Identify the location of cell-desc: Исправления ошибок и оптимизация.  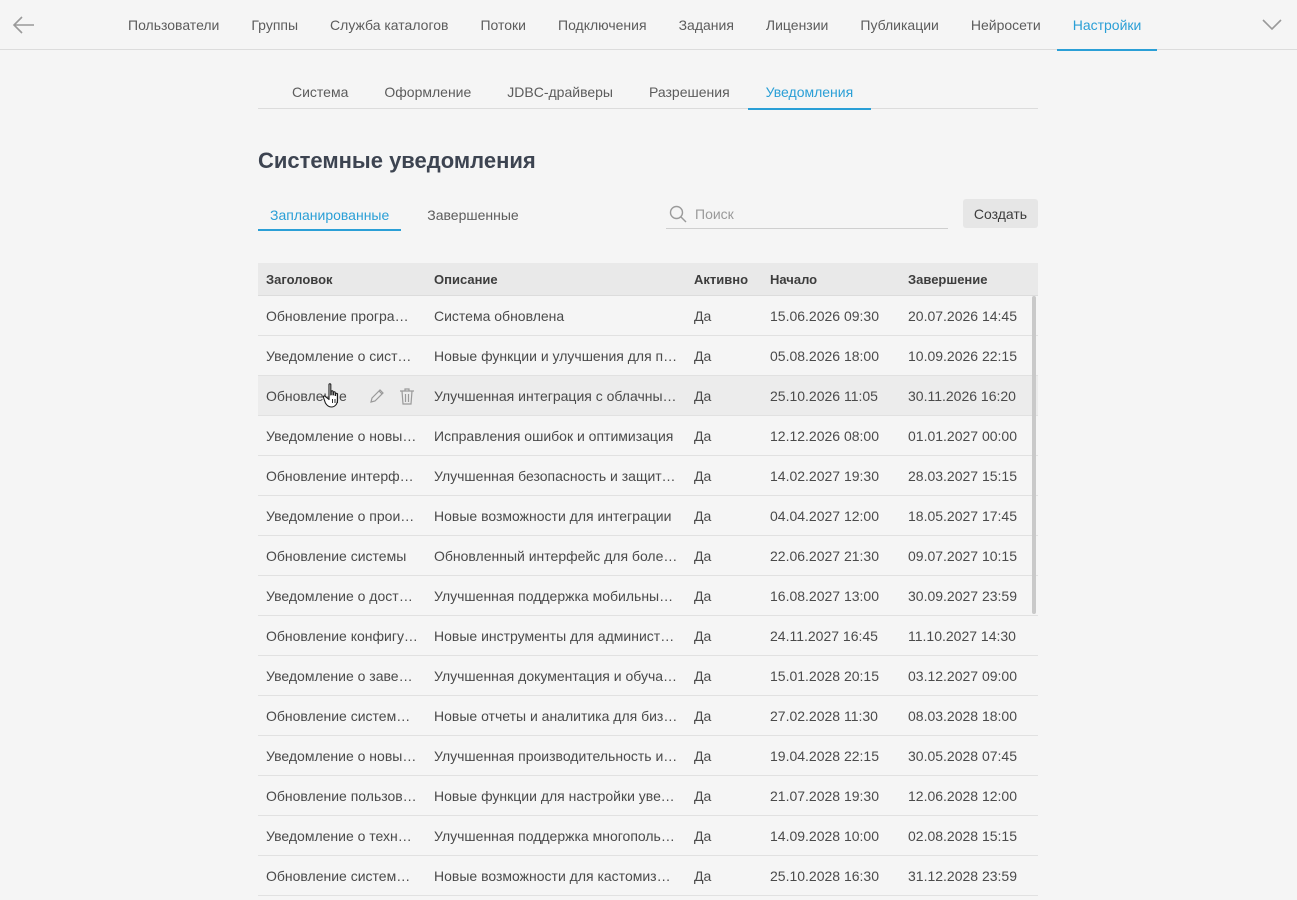
(554, 435).